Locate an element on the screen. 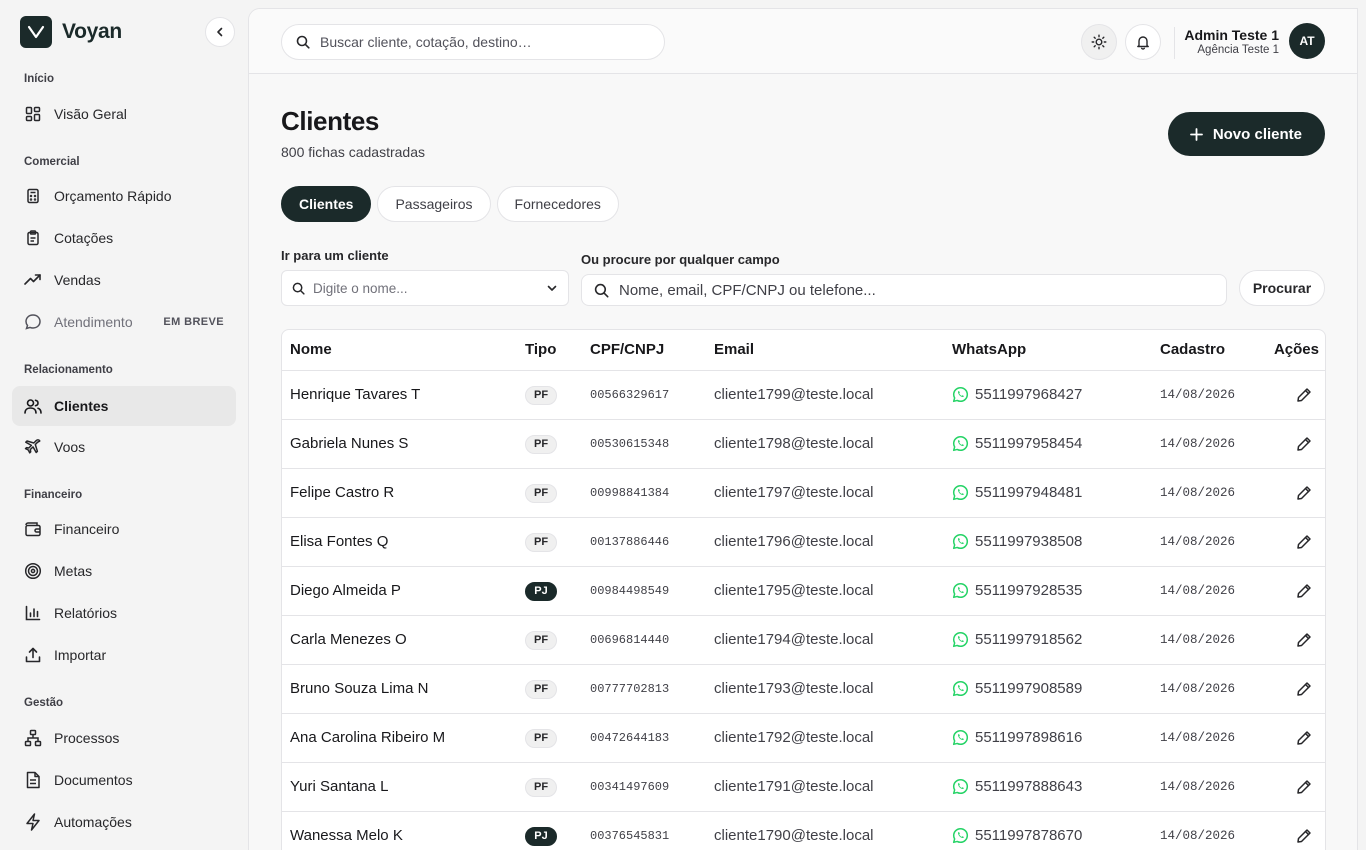 Image resolution: width=1366 pixels, height=850 pixels. sidebar-item-voos: Voos is located at coordinates (124, 447).